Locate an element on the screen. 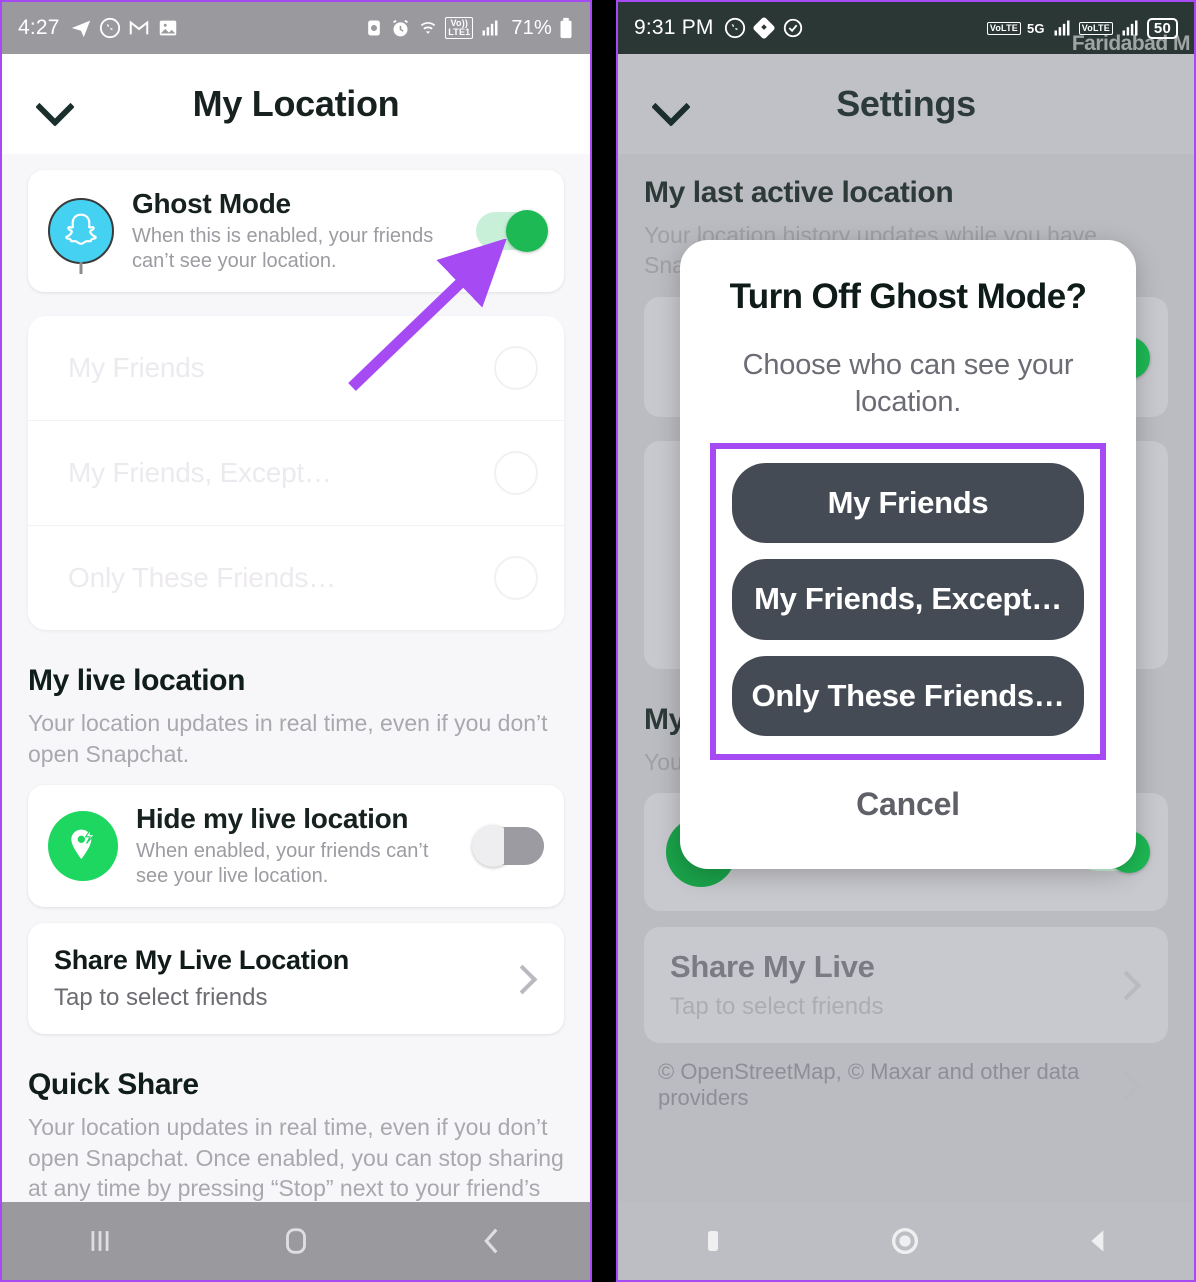 The image size is (1196, 1282). photos-icon is located at coordinates (167, 28).